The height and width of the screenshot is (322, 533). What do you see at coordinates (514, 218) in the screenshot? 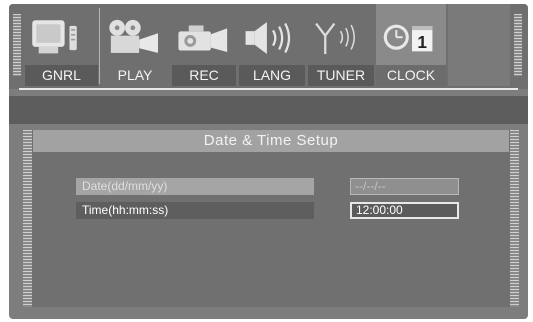
I see `panel-right-grip` at bounding box center [514, 218].